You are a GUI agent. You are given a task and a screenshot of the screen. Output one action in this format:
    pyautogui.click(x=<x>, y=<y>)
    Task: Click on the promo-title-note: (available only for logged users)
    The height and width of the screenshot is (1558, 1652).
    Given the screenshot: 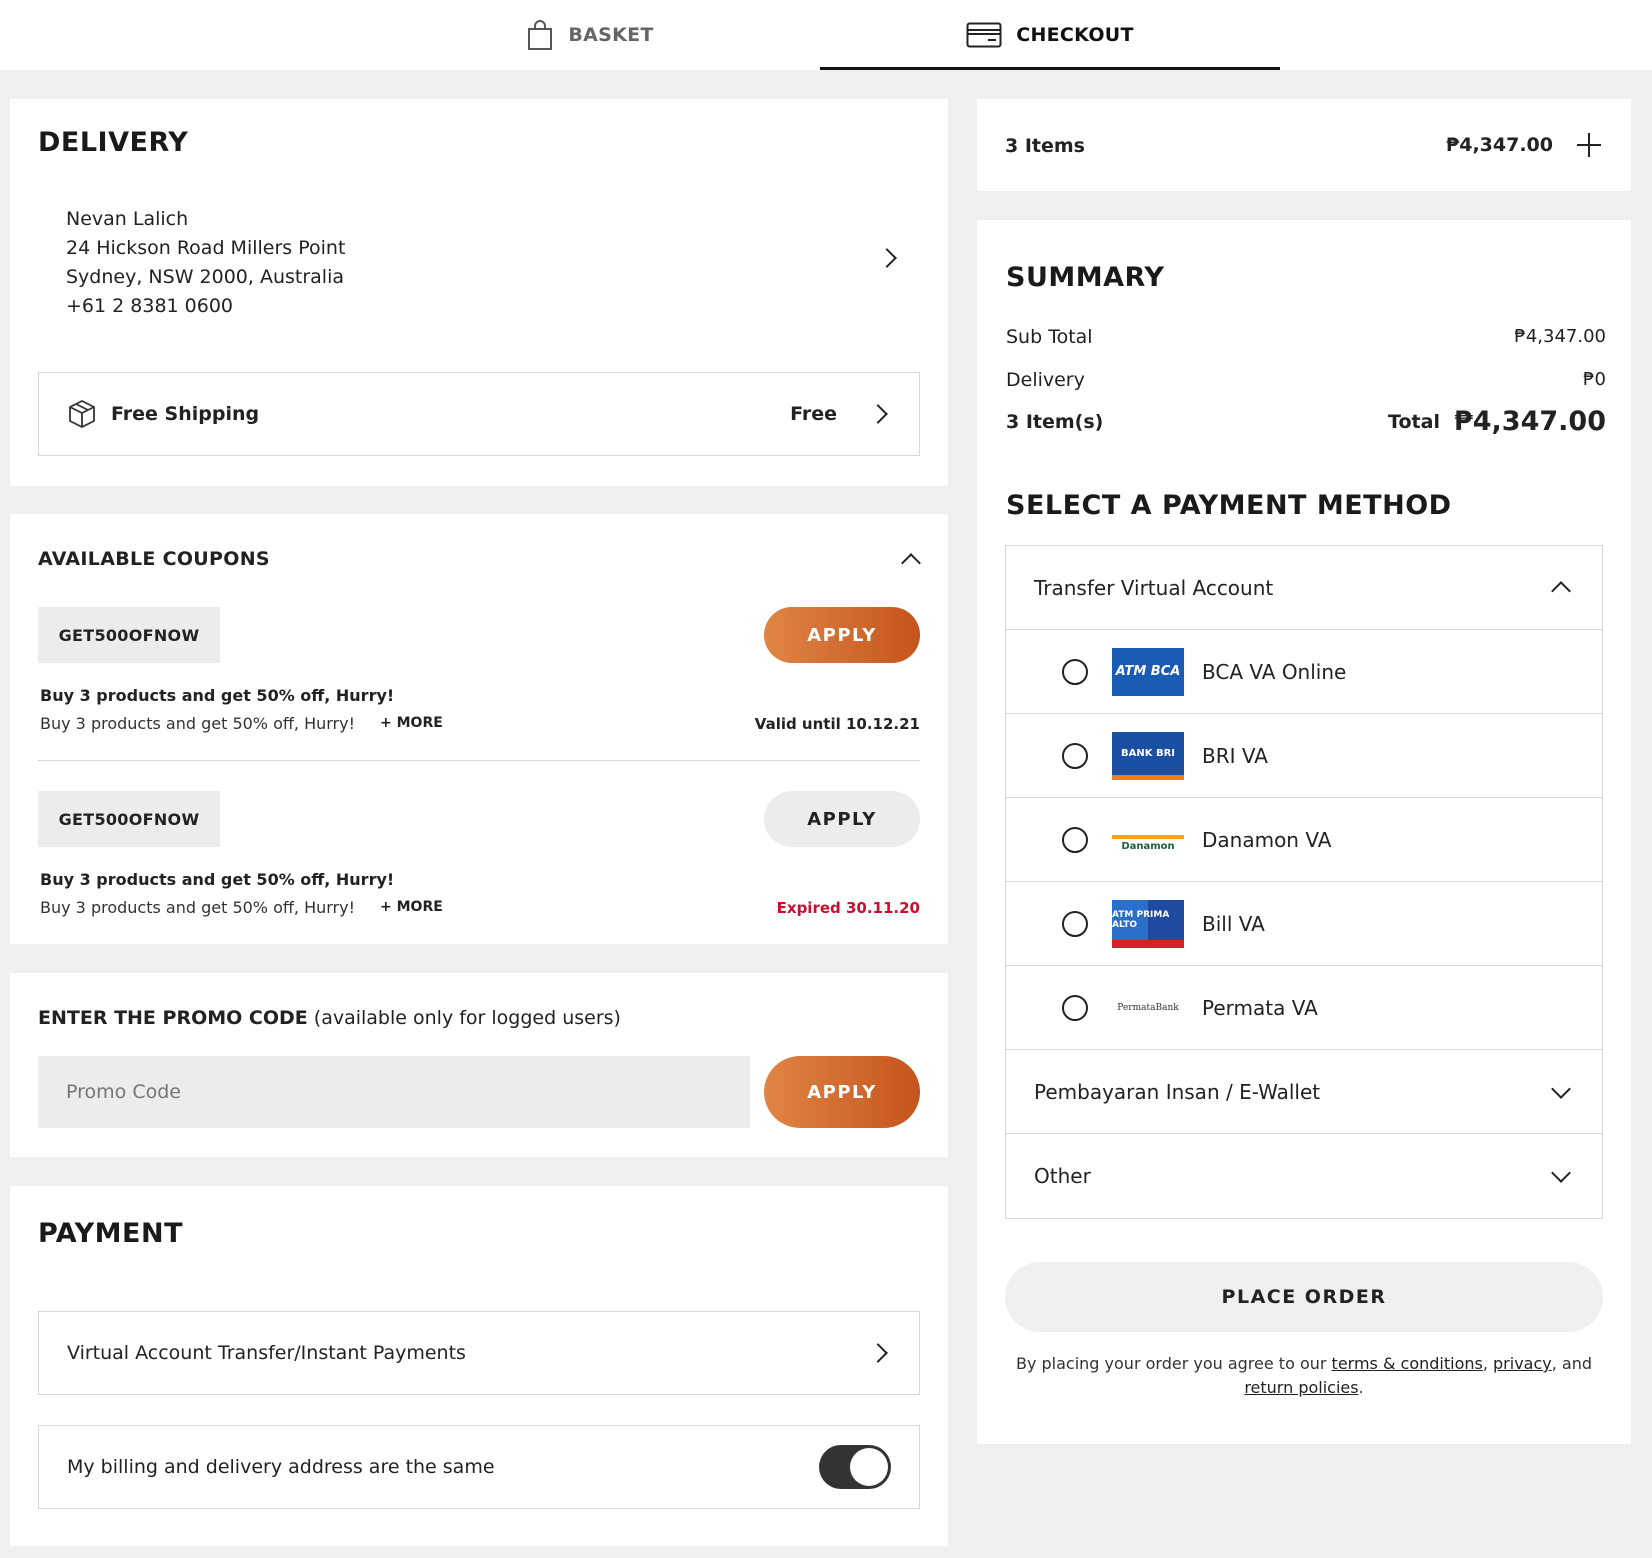 What is the action you would take?
    pyautogui.click(x=464, y=1018)
    